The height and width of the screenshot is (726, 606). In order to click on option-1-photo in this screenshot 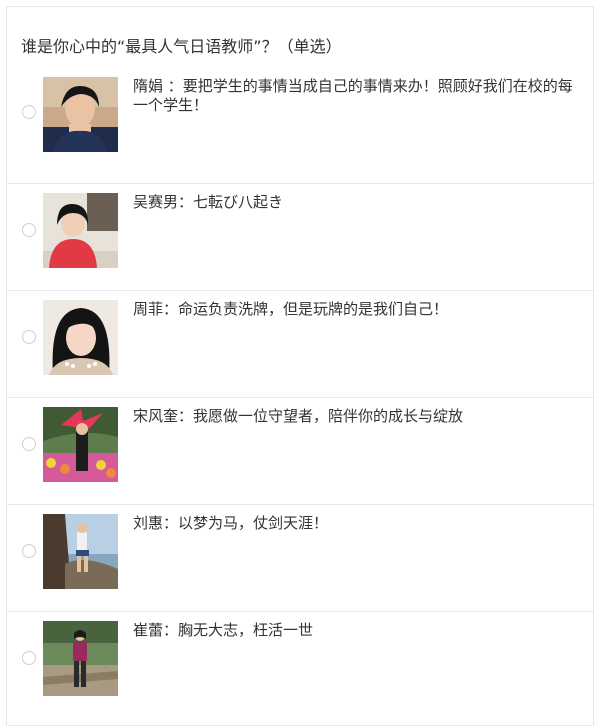, I will do `click(80, 114)`.